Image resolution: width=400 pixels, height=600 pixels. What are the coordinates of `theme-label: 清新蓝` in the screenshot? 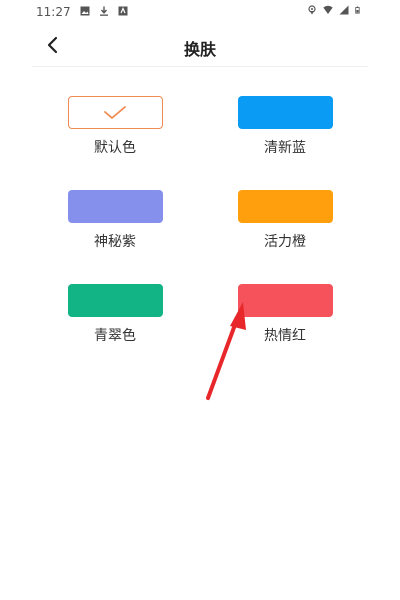 It's located at (285, 148).